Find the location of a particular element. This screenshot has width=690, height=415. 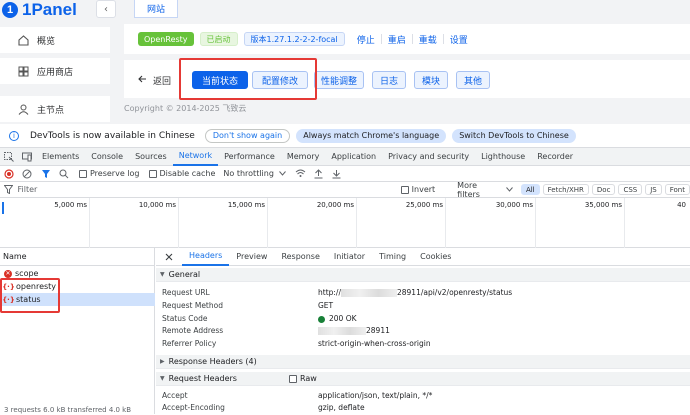

timeline-request-bar is located at coordinates (3, 208).